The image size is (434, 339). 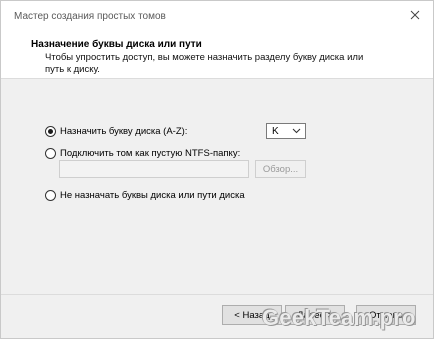 I want to click on next-button: Далее >, so click(x=315, y=315).